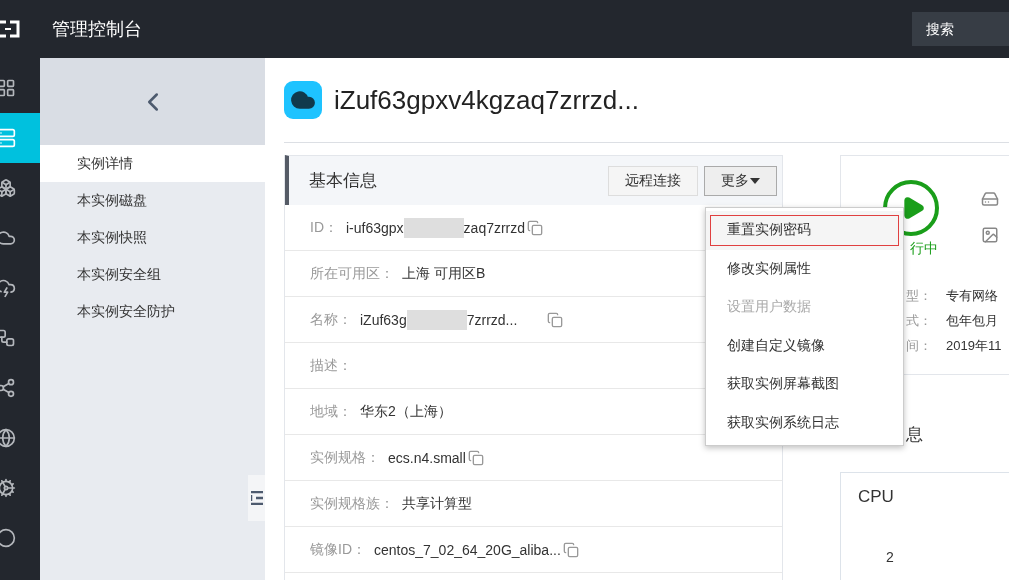 The width and height of the screenshot is (1009, 580). Describe the element at coordinates (990, 235) in the screenshot. I see `image-icon` at that location.